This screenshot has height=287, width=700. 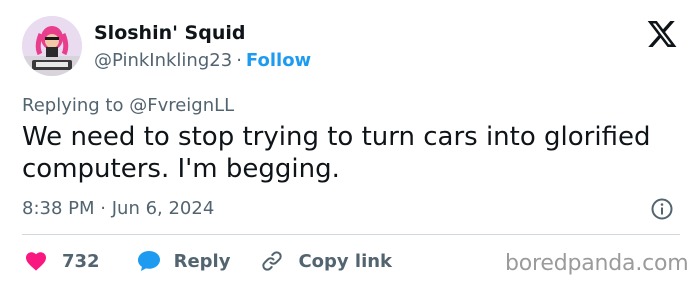 I want to click on author-handle: @PinkInkling23, so click(x=163, y=60).